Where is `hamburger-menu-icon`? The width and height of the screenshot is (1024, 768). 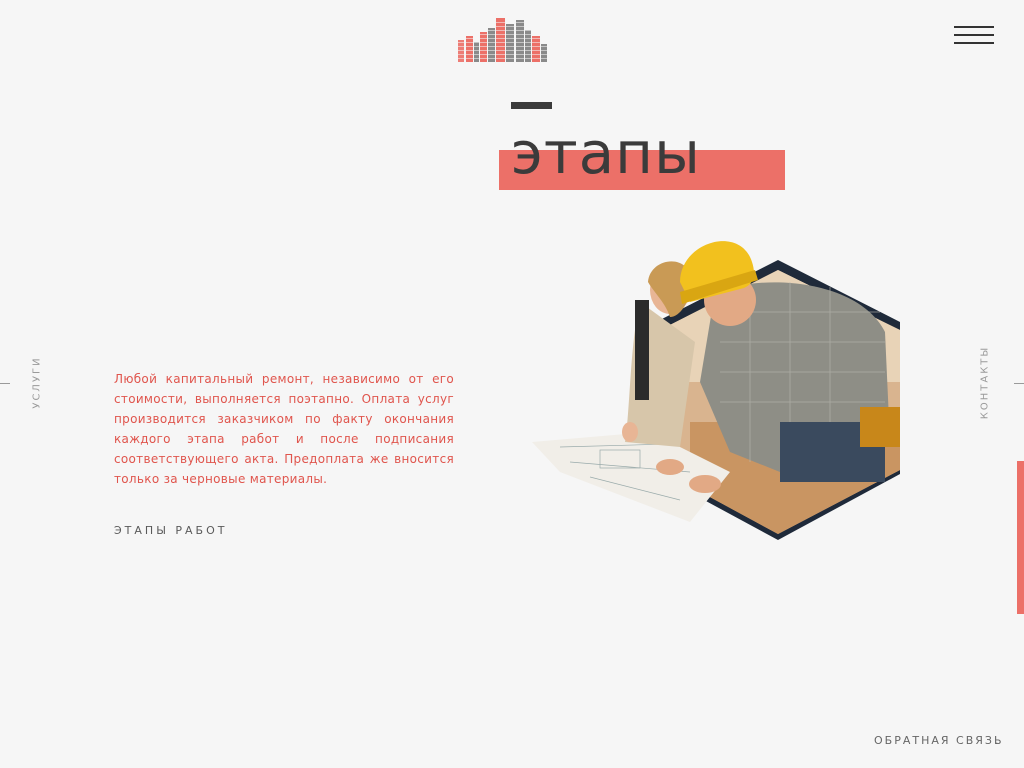 hamburger-menu-icon is located at coordinates (974, 36).